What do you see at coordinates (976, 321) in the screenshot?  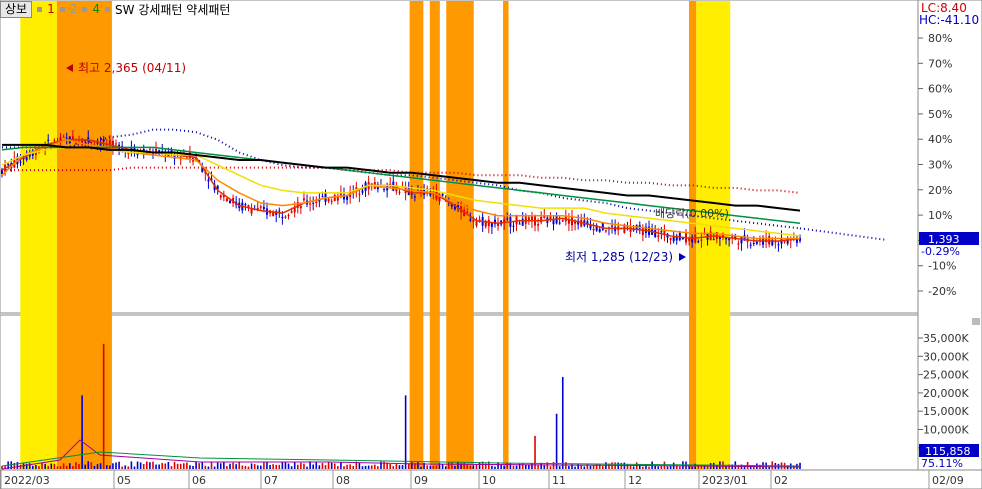 I see `panel-close-icon` at bounding box center [976, 321].